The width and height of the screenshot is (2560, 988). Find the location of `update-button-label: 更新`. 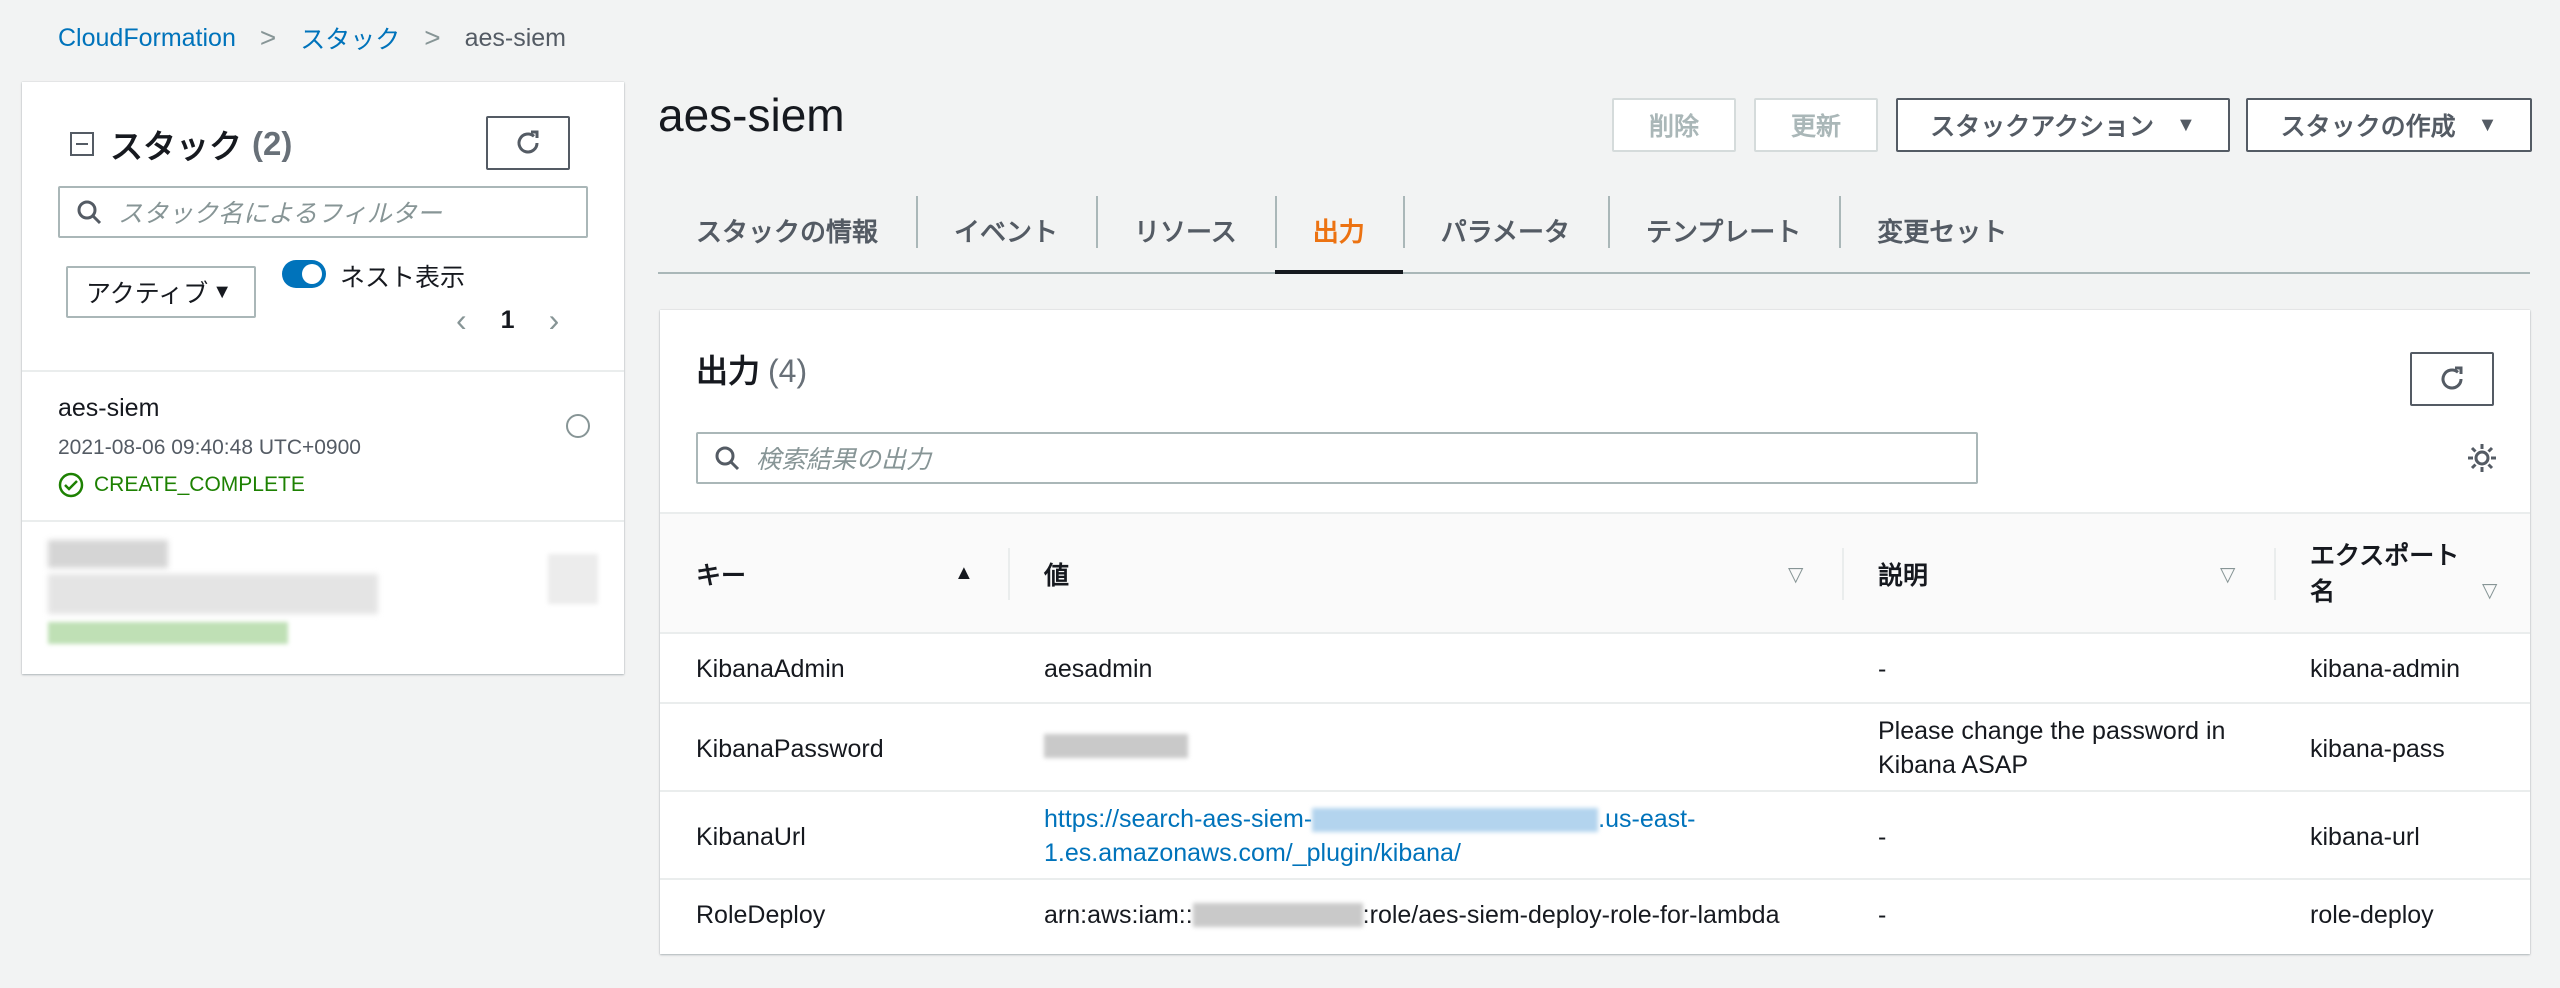

update-button-label: 更新 is located at coordinates (1815, 127).